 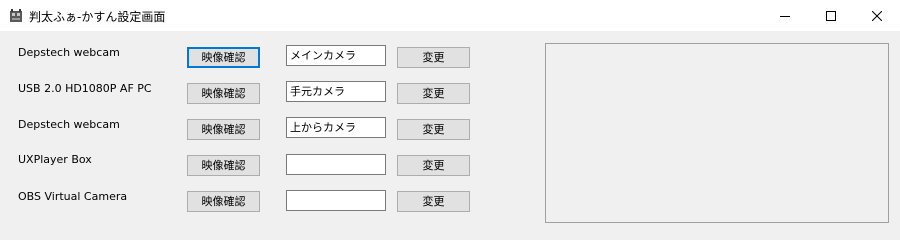 I want to click on minimize-button, so click(x=785, y=15).